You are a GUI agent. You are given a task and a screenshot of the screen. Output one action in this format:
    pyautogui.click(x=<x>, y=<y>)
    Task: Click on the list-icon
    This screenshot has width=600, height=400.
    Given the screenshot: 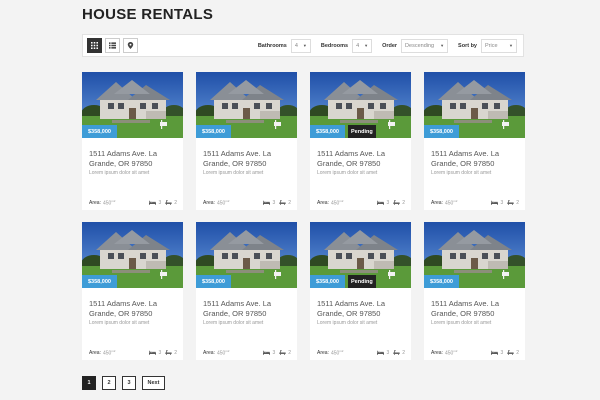 What is the action you would take?
    pyautogui.click(x=112, y=45)
    